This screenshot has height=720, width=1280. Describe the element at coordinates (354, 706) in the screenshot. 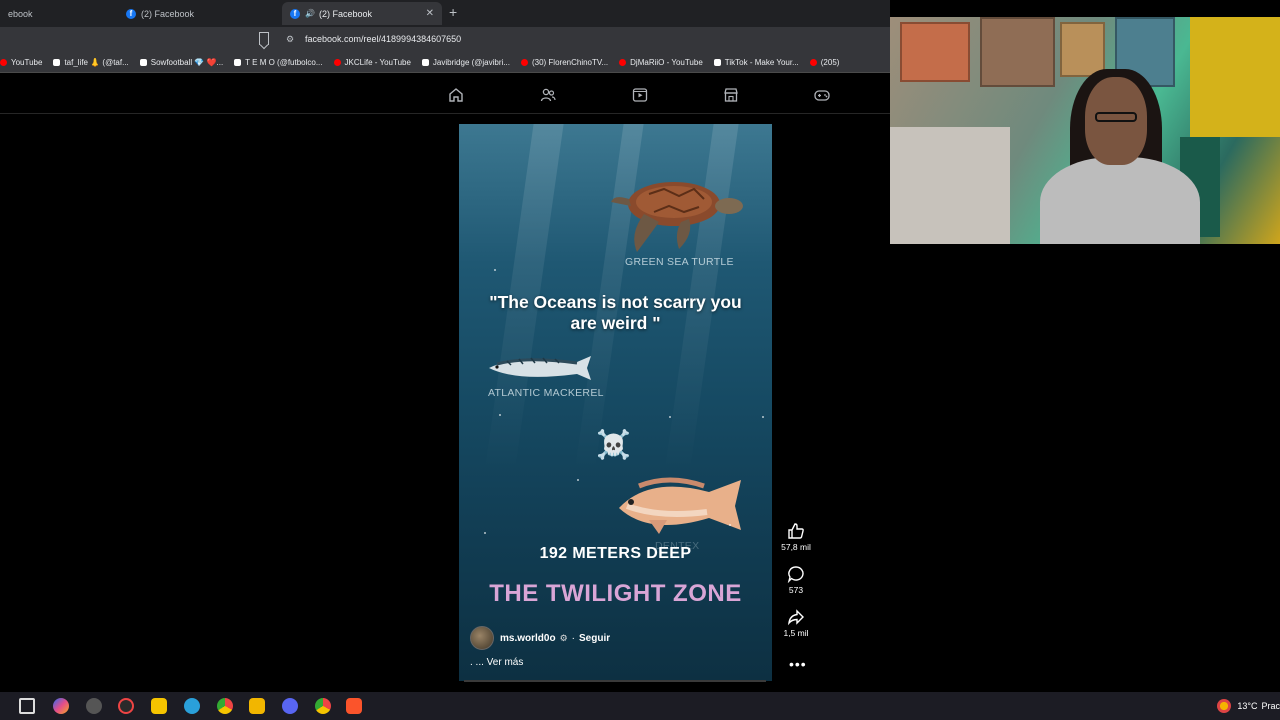

I see `brave-icon` at that location.